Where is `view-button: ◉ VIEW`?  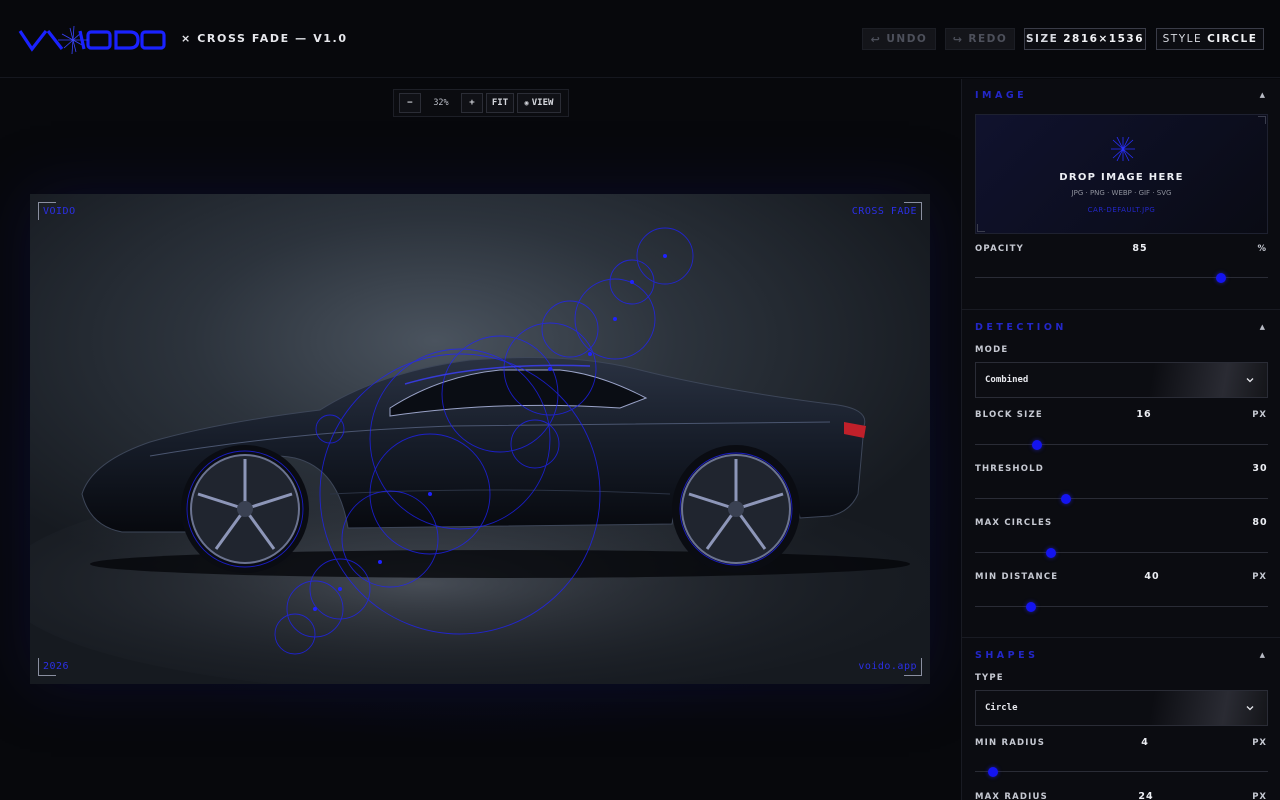
view-button: ◉ VIEW is located at coordinates (539, 103).